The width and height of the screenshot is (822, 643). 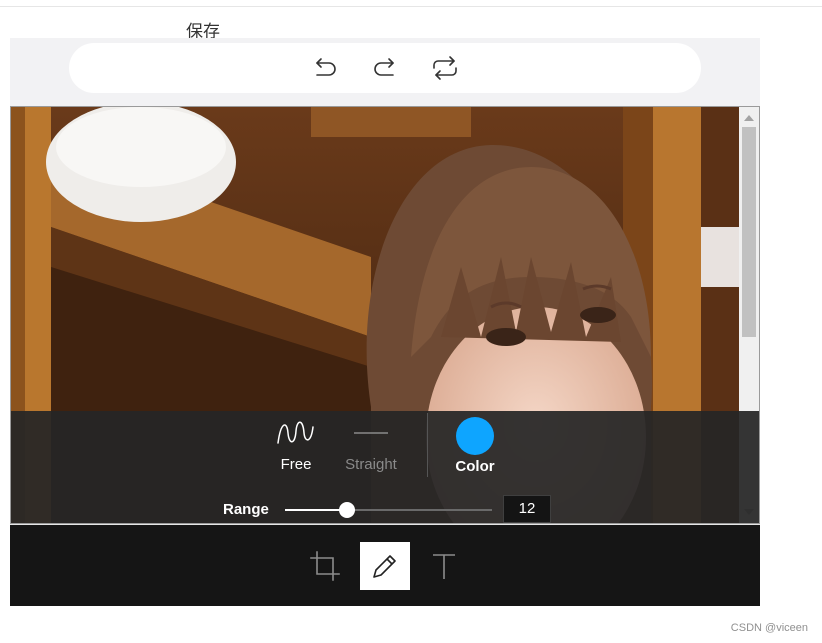 What do you see at coordinates (295, 432) in the screenshot?
I see `free-line-icon` at bounding box center [295, 432].